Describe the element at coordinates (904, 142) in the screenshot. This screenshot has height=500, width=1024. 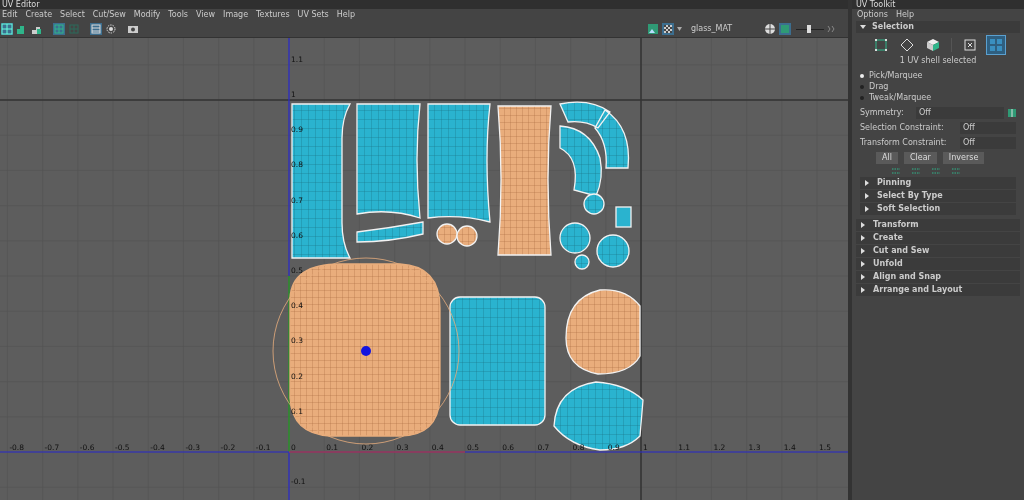
I see `field-label: Transform Constraint:` at that location.